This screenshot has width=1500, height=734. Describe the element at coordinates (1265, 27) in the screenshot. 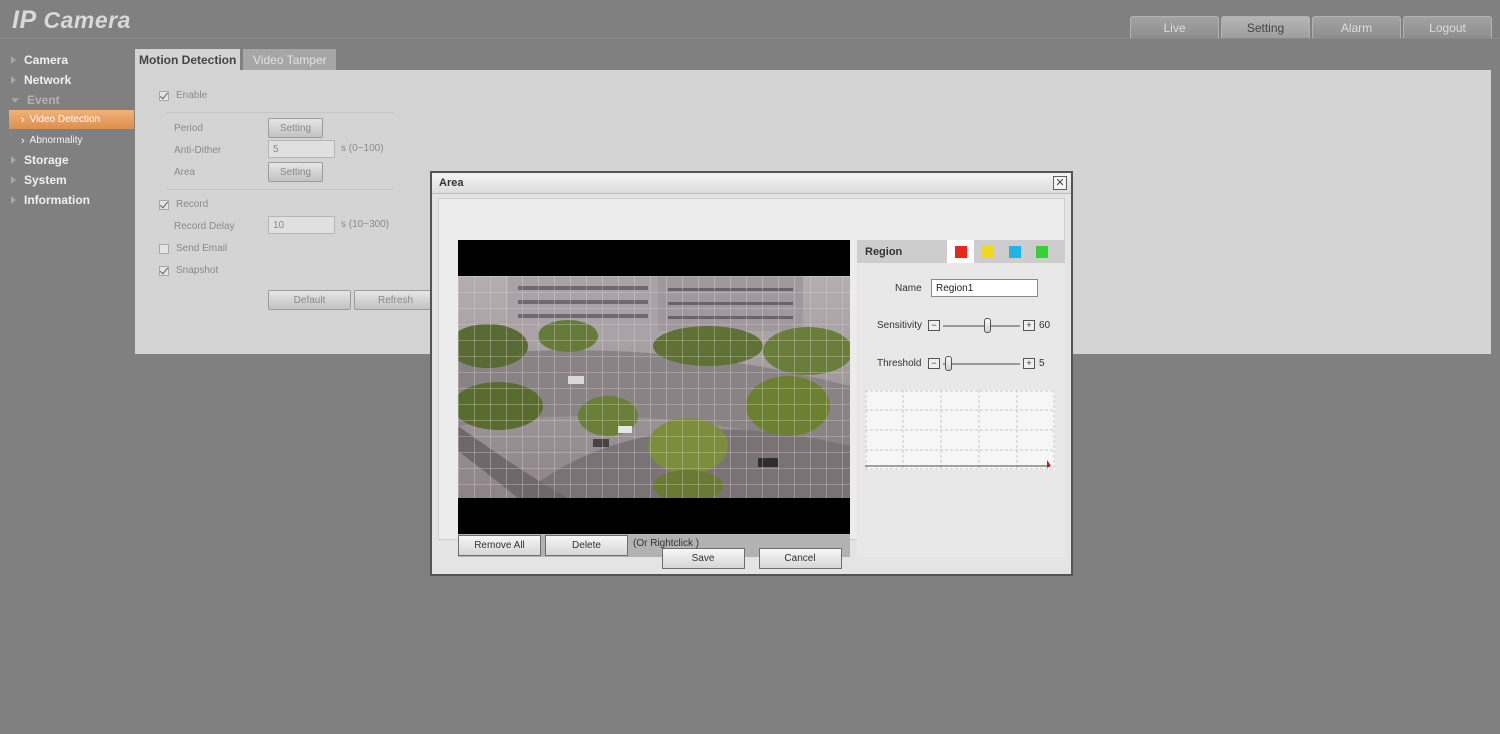

I see `tab-setting: Setting` at that location.